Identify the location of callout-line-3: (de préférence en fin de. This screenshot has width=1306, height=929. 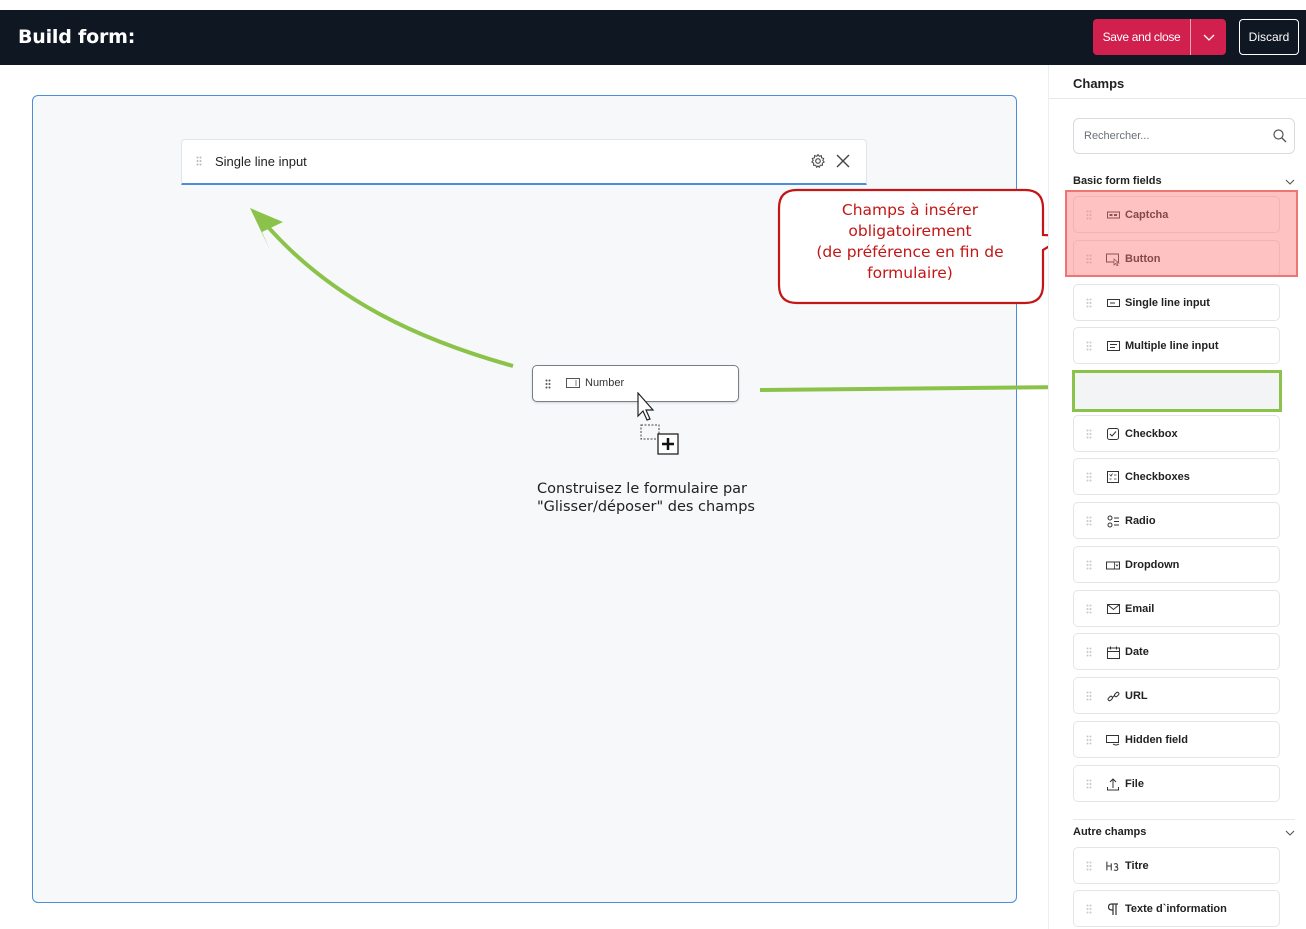
(910, 252).